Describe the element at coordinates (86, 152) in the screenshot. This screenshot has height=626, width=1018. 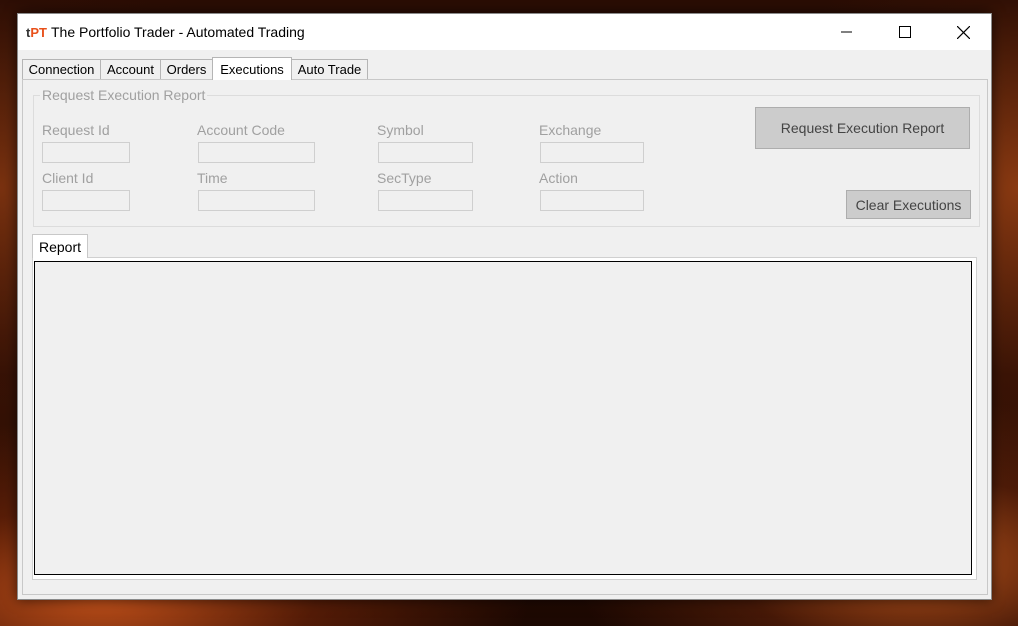
I see `request-id-input` at that location.